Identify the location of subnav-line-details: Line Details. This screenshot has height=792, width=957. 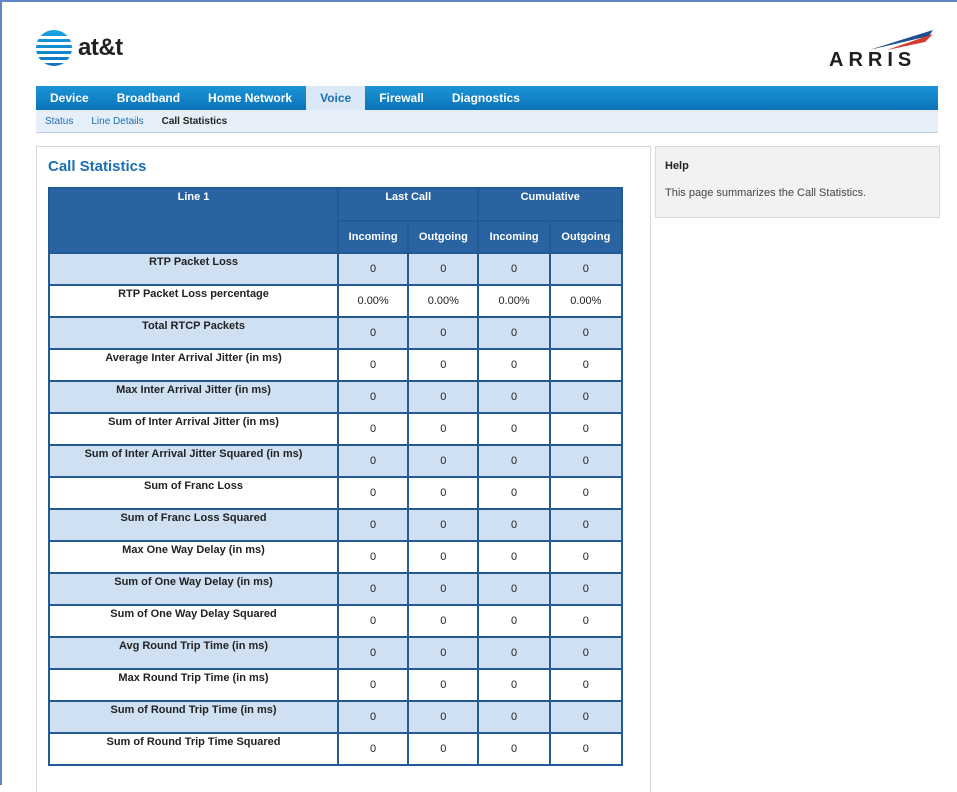
(117, 121).